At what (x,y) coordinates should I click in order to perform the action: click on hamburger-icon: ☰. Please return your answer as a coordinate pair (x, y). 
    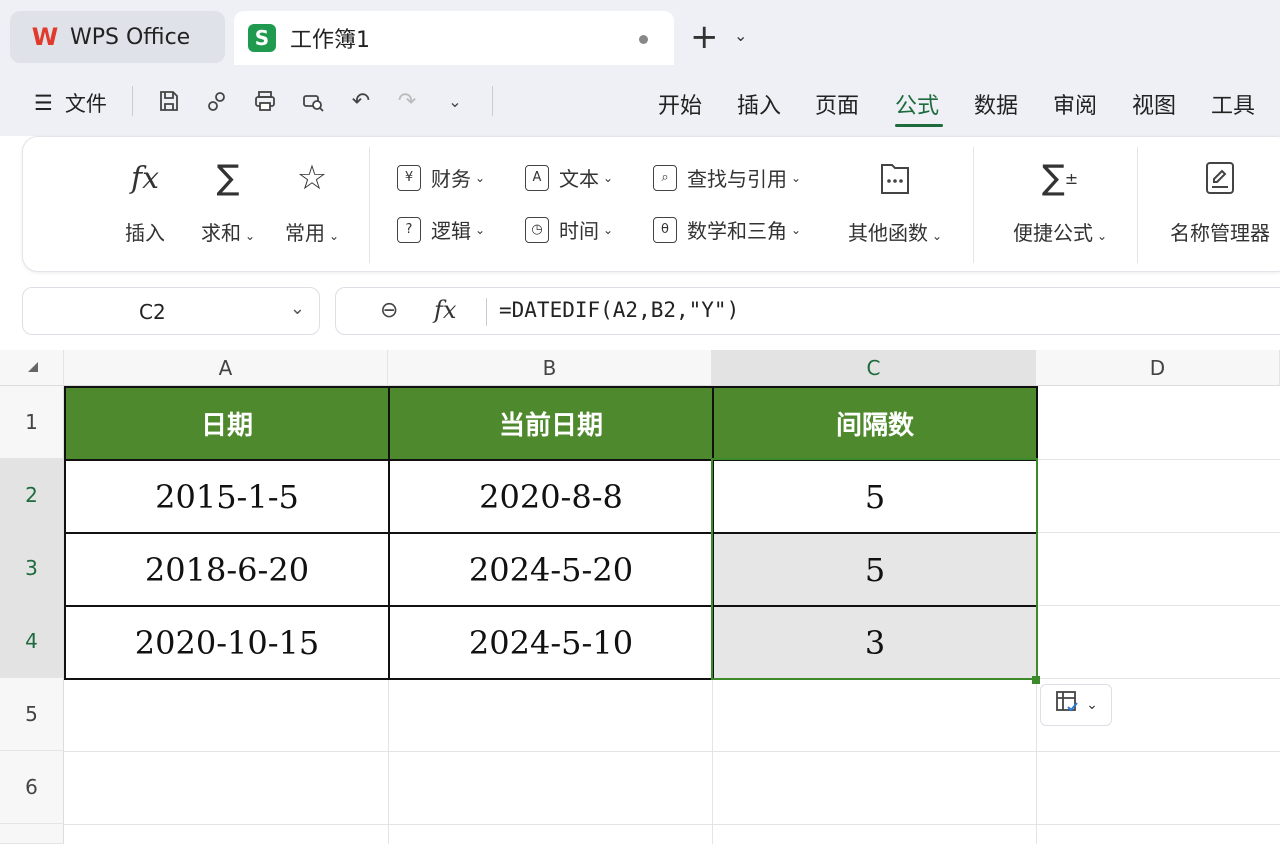
    Looking at the image, I should click on (43, 103).